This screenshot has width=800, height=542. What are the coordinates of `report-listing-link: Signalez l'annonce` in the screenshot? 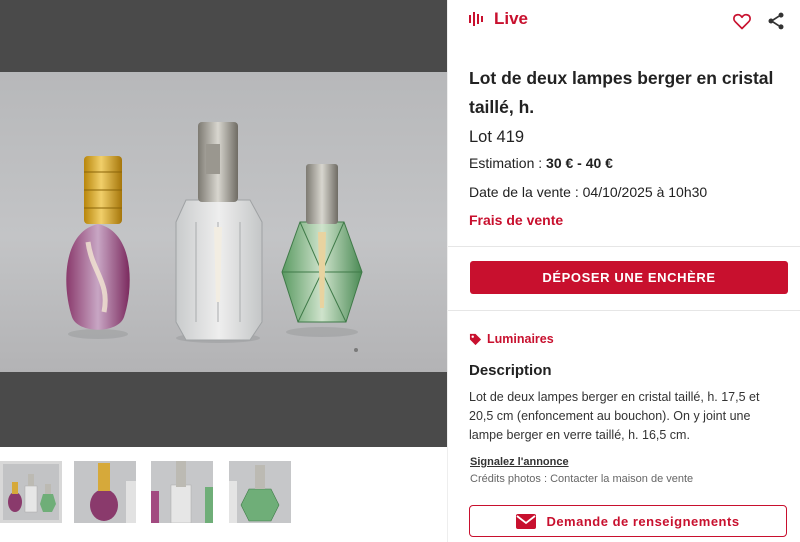 It's located at (519, 462).